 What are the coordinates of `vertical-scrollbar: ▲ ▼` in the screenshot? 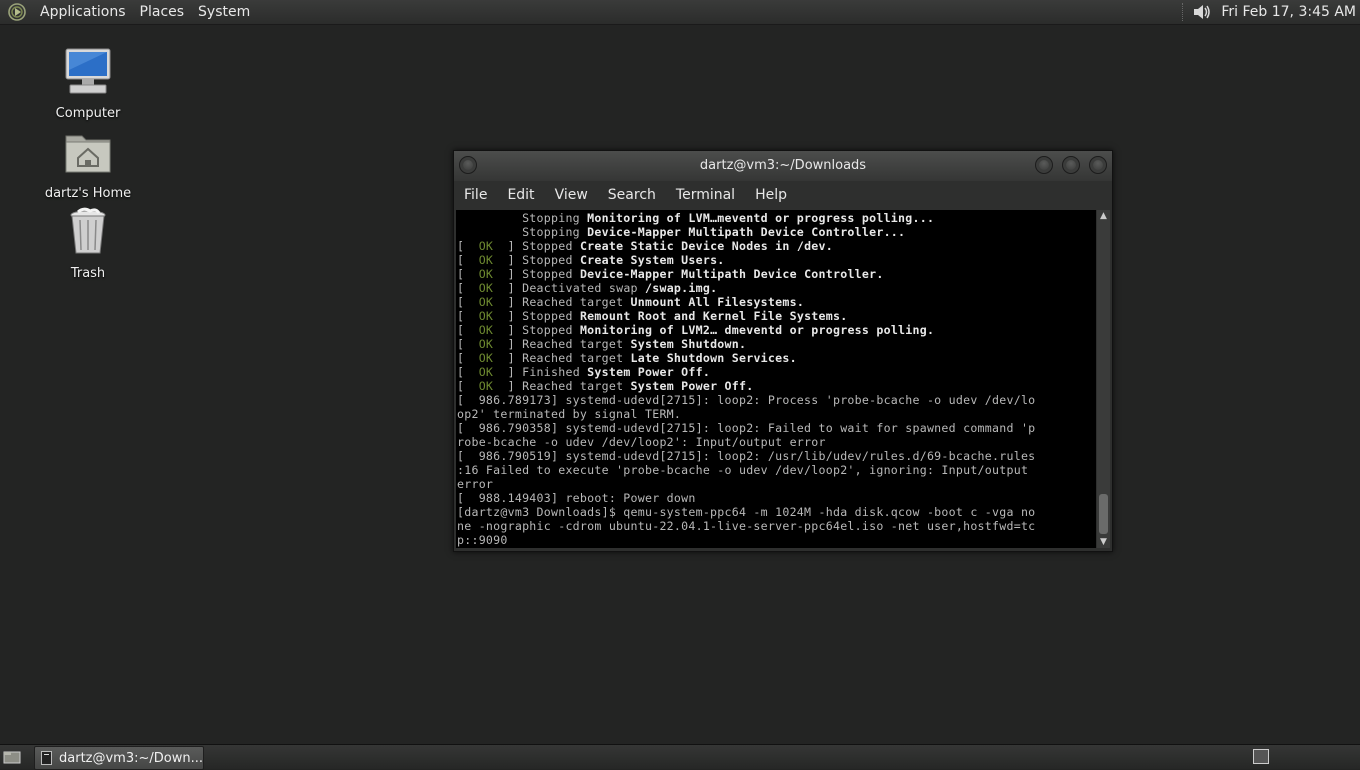 It's located at (1103, 379).